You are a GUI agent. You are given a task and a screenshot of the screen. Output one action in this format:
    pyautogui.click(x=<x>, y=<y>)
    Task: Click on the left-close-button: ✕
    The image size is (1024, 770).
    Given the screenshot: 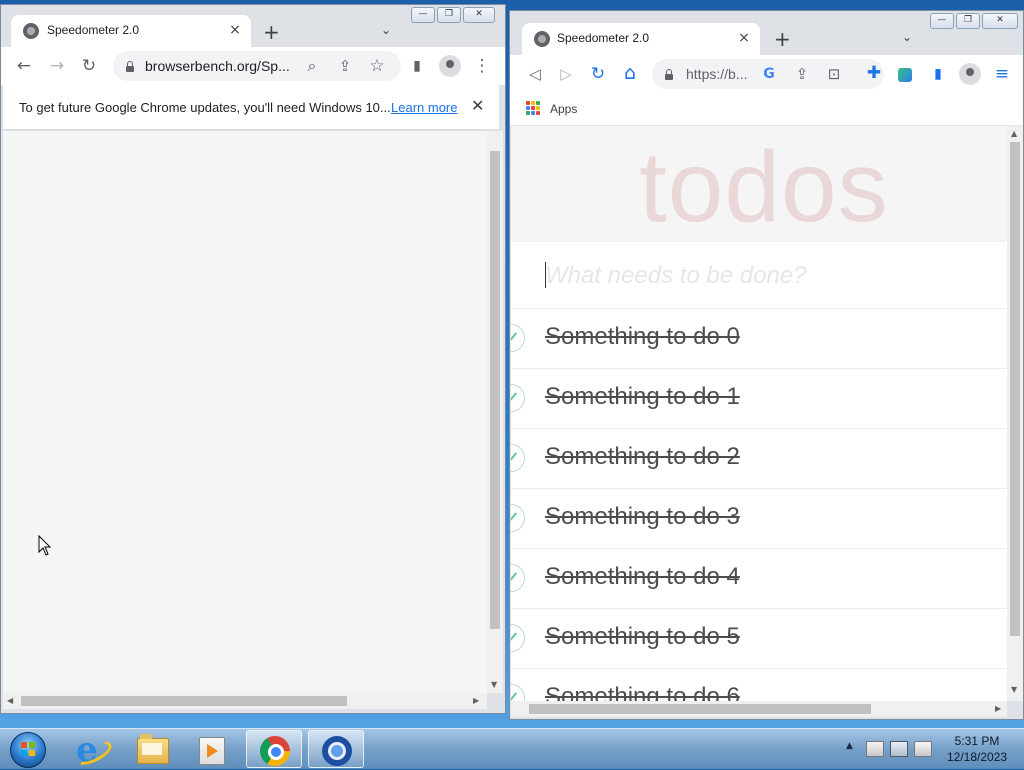 What is the action you would take?
    pyautogui.click(x=479, y=15)
    